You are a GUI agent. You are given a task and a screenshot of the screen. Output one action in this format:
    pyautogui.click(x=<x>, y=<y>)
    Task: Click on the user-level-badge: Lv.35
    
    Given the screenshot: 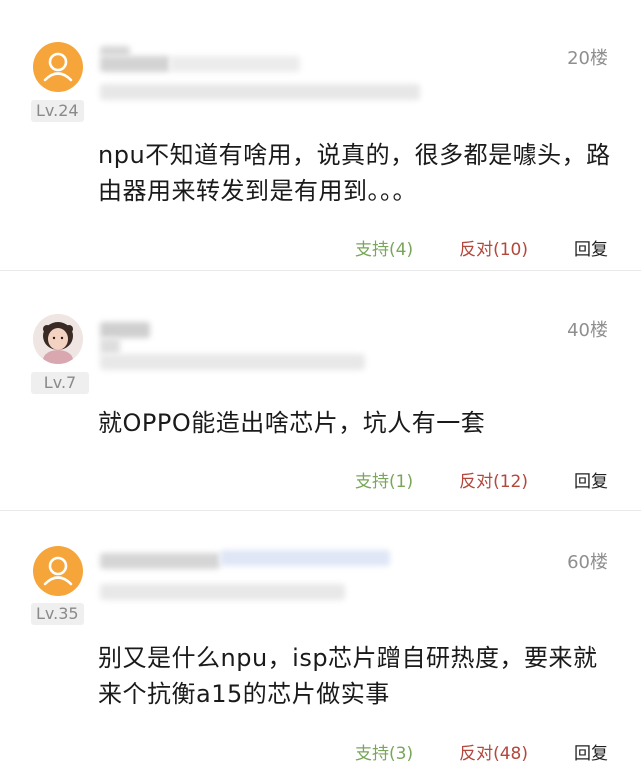 What is the action you would take?
    pyautogui.click(x=57, y=614)
    